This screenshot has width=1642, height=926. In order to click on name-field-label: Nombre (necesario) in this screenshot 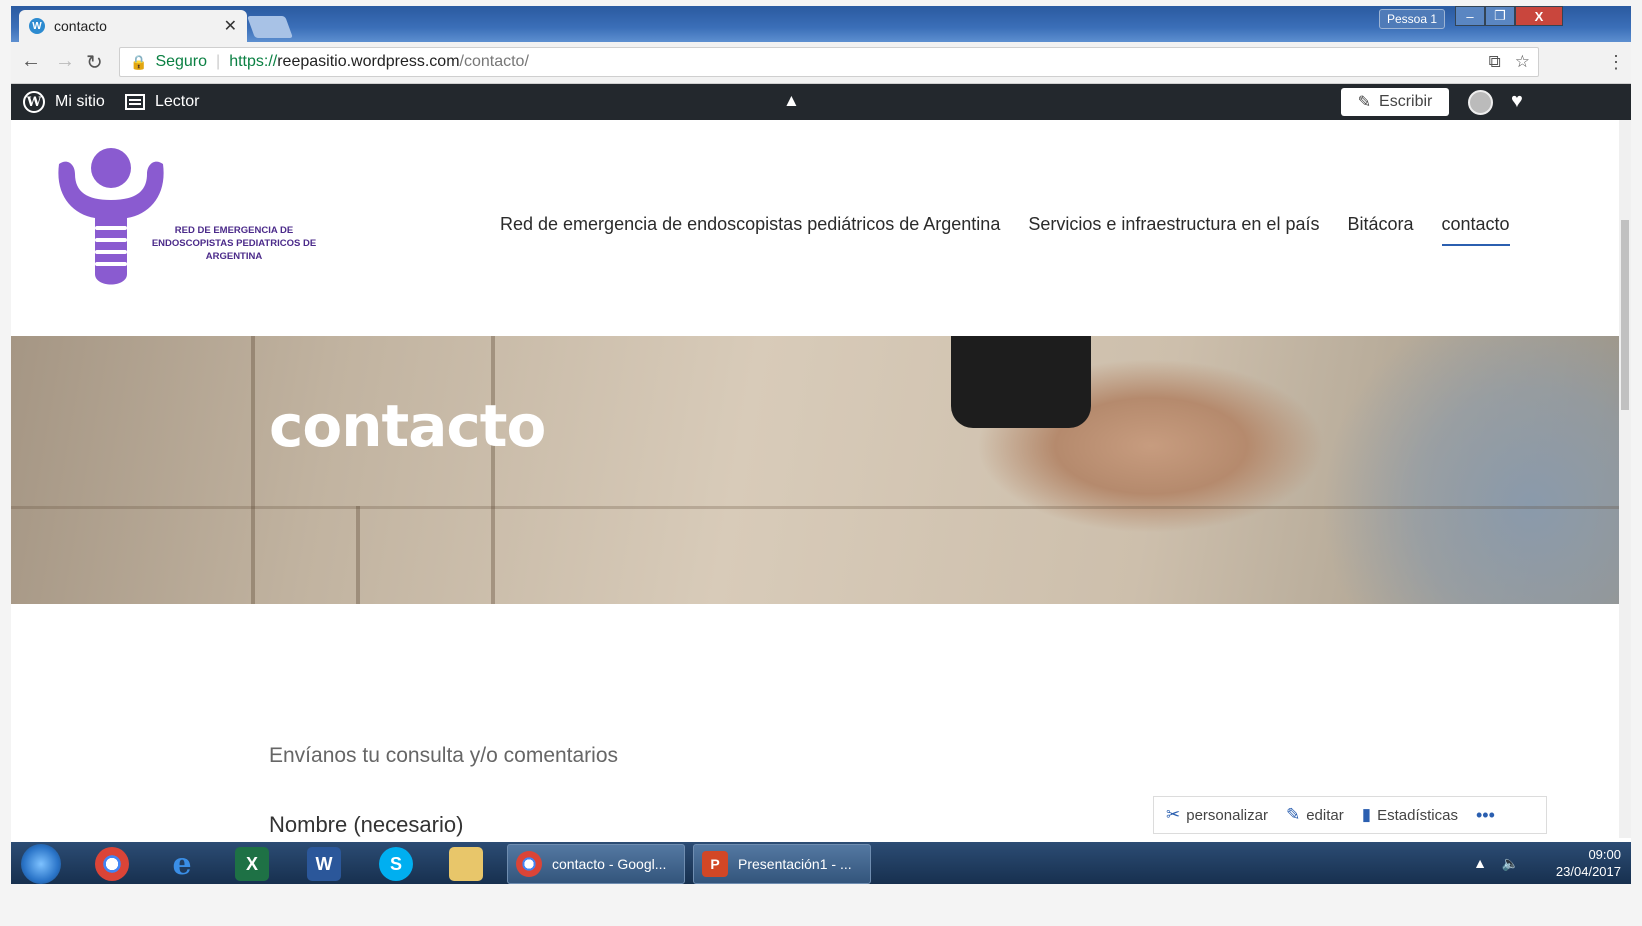, I will do `click(366, 824)`.